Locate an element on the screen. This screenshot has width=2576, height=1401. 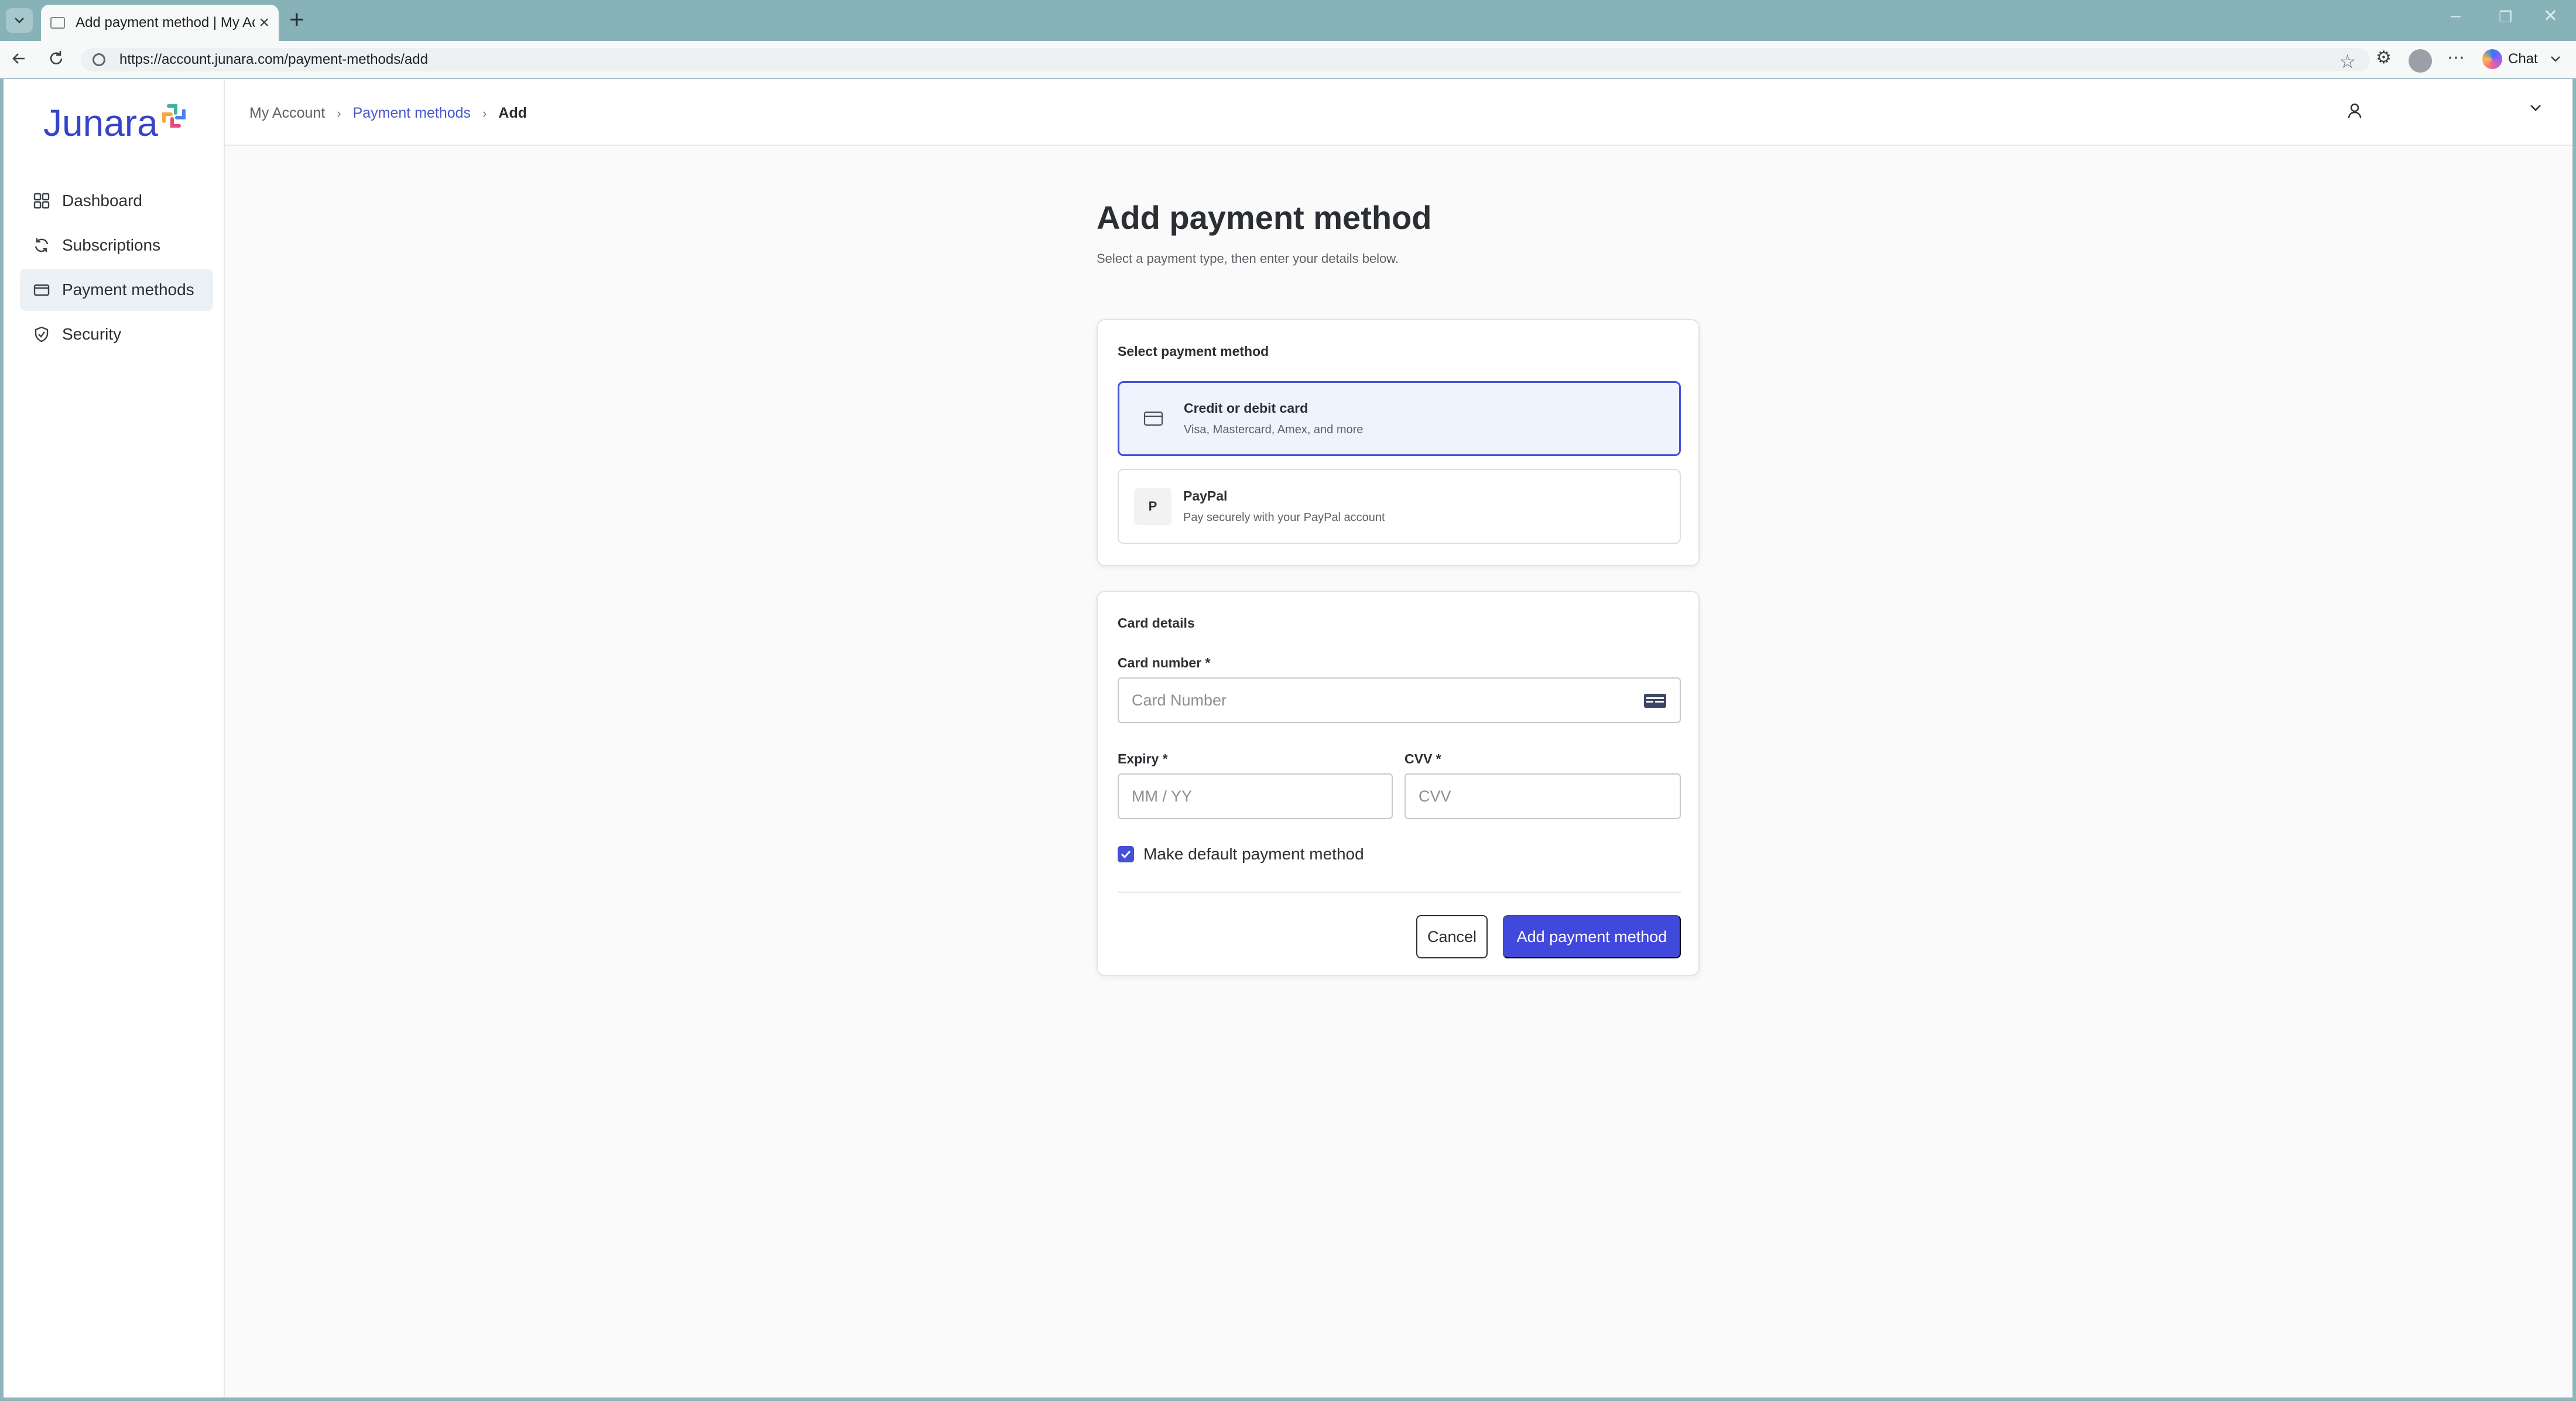
card-type-icon is located at coordinates (1655, 701).